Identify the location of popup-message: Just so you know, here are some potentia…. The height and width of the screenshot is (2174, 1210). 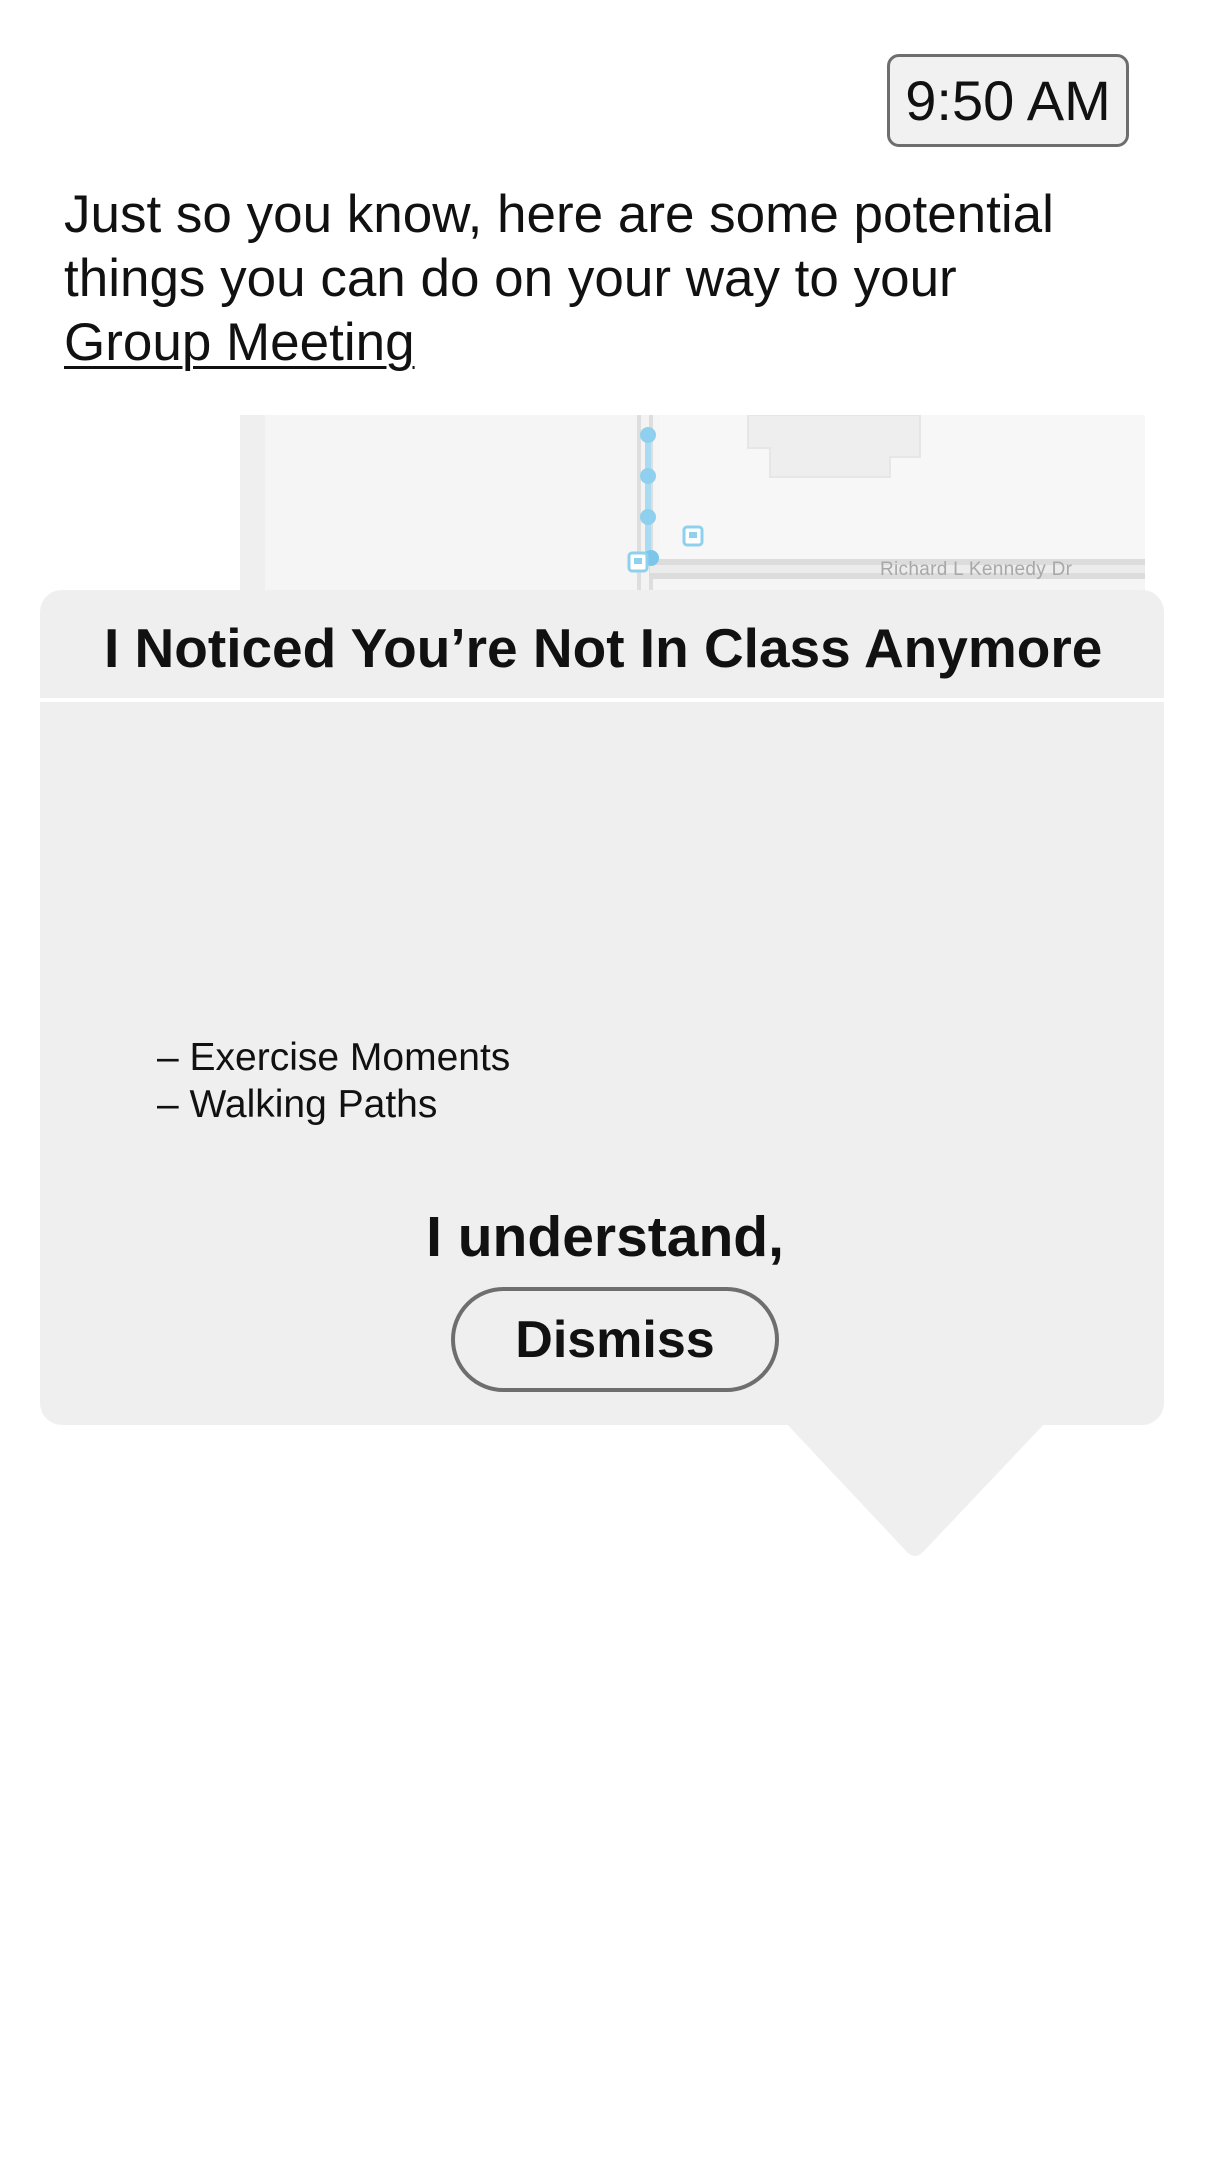
(569, 279).